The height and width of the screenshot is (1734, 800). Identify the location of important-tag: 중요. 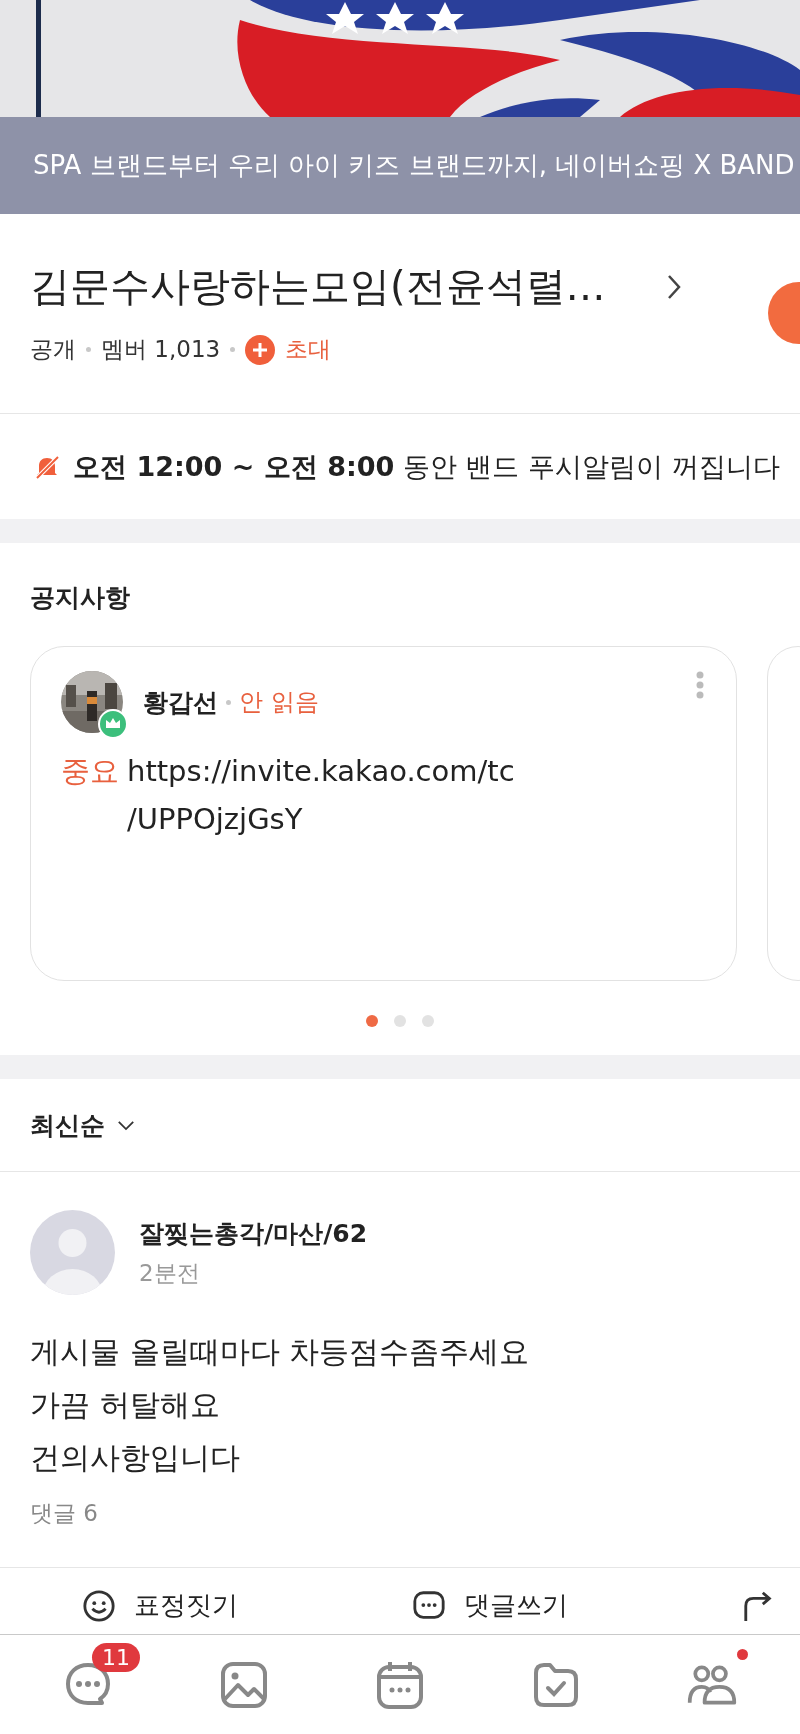
(90, 771).